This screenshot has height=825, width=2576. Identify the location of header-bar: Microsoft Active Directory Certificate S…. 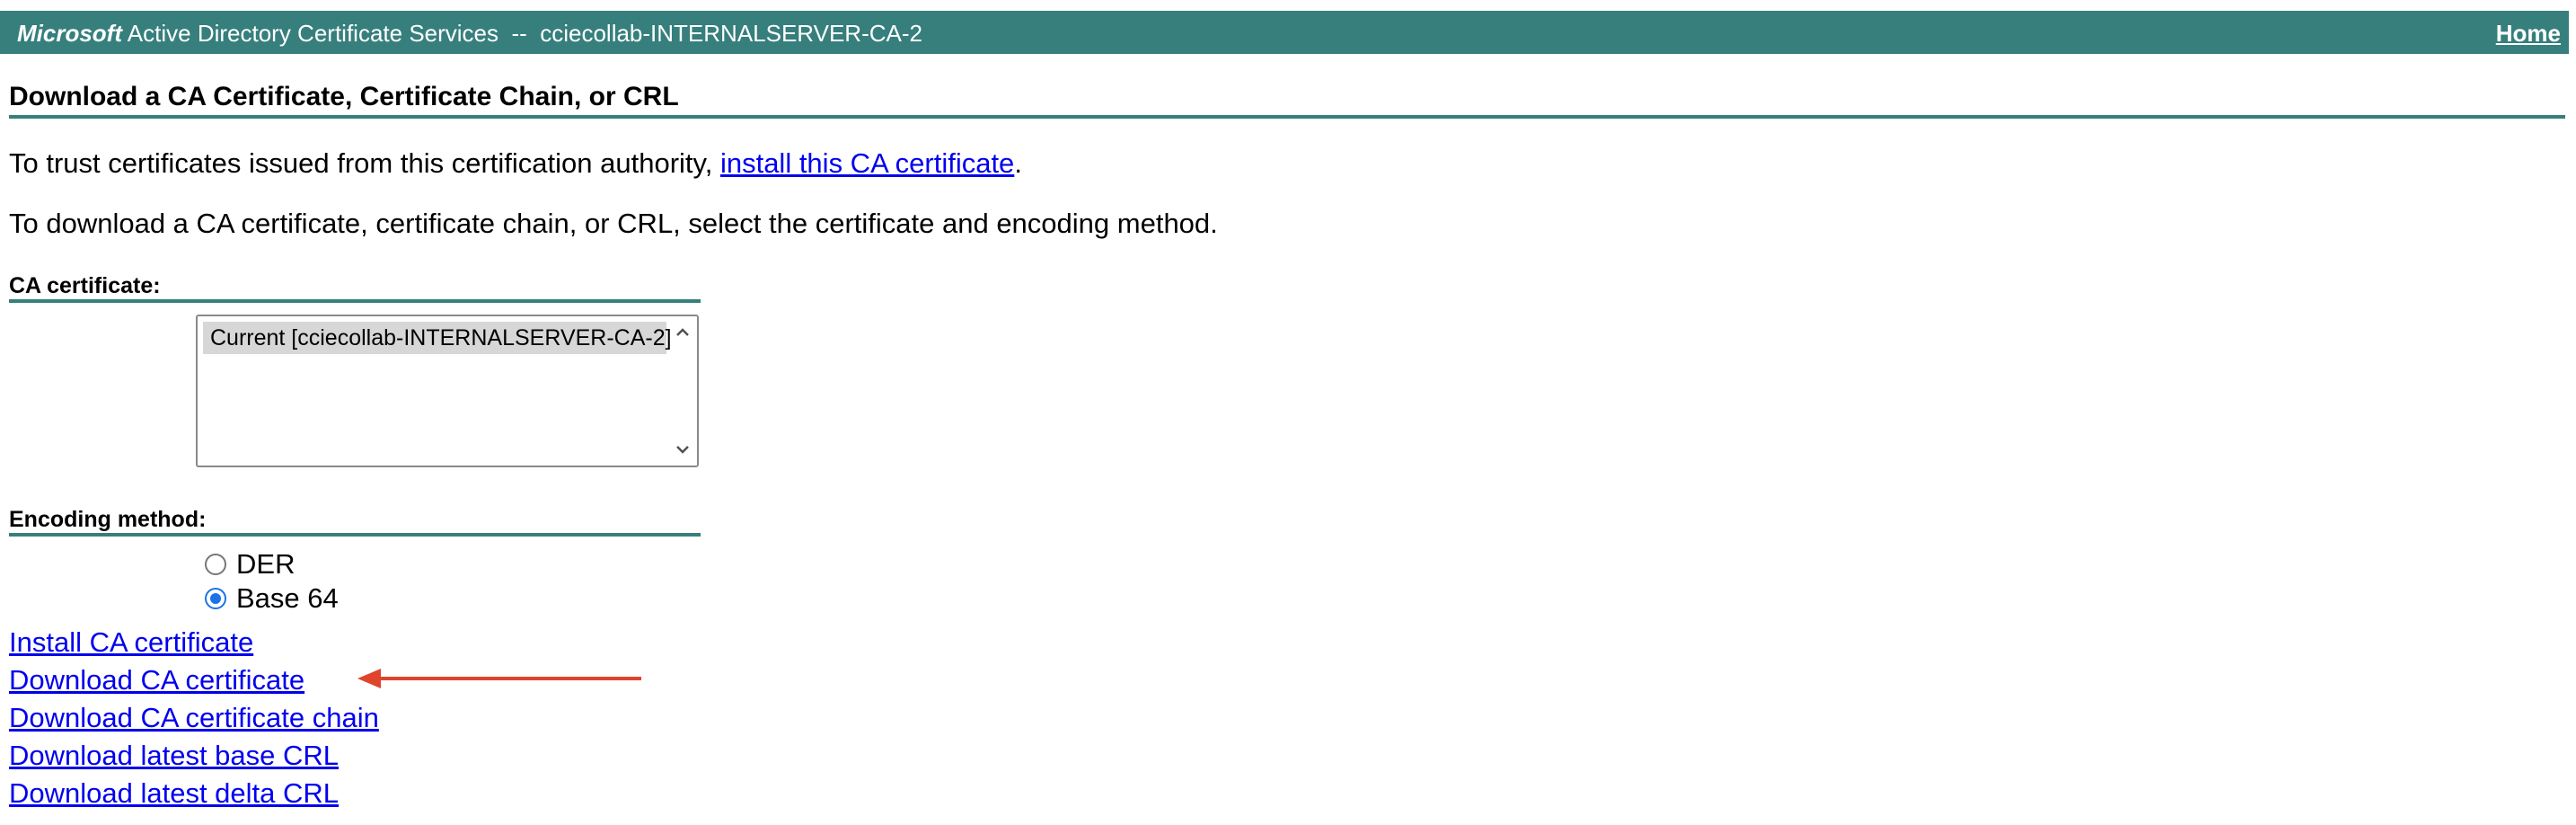
(1284, 32).